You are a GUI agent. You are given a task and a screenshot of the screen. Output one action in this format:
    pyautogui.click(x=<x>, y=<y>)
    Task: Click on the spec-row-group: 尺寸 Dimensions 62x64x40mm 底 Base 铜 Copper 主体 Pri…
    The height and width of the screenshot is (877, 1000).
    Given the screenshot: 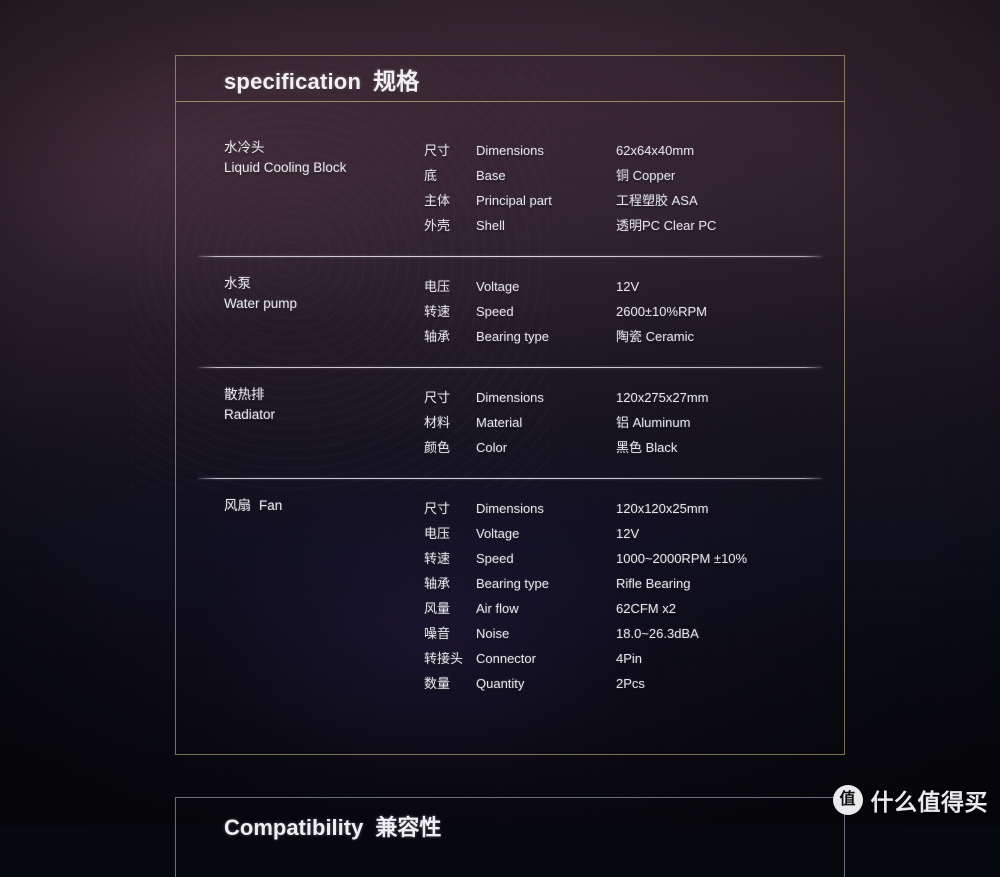 What is the action you would take?
    pyautogui.click(x=613, y=188)
    